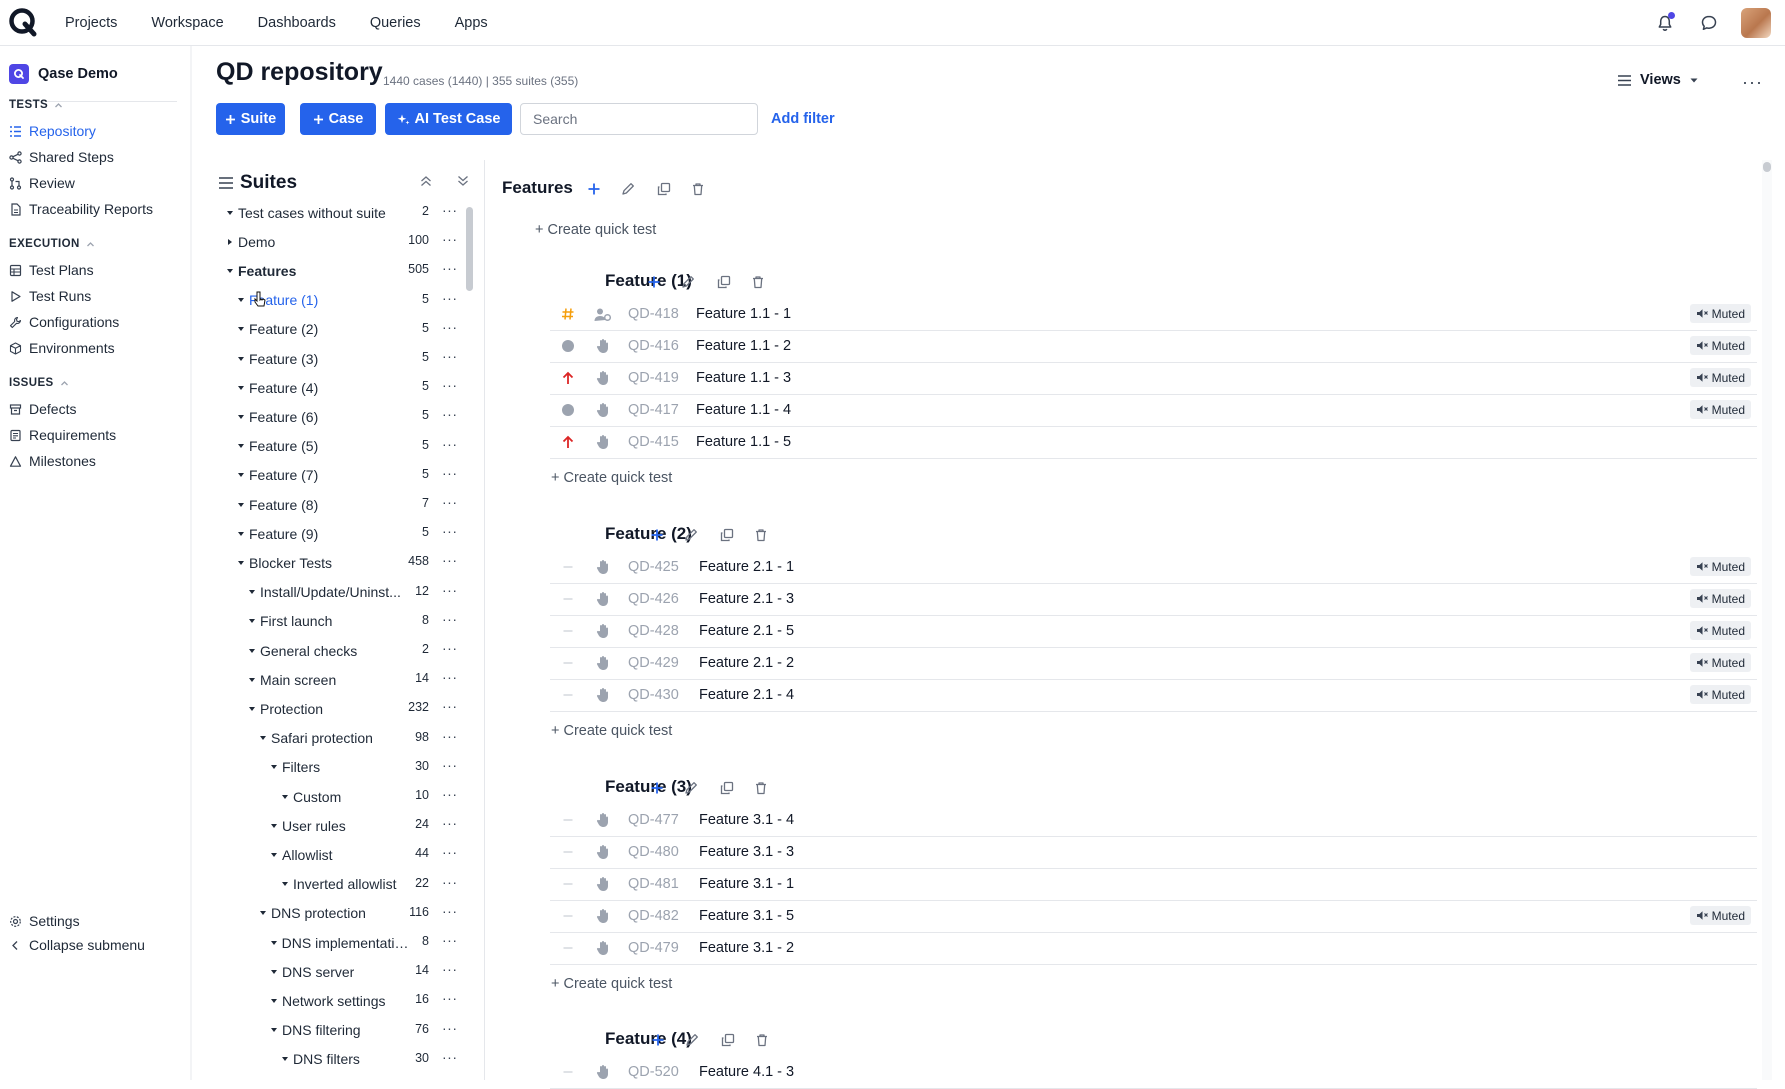 This screenshot has height=1089, width=1785. Describe the element at coordinates (743, 378) in the screenshot. I see `case-title: Feature 1.1 - 3` at that location.